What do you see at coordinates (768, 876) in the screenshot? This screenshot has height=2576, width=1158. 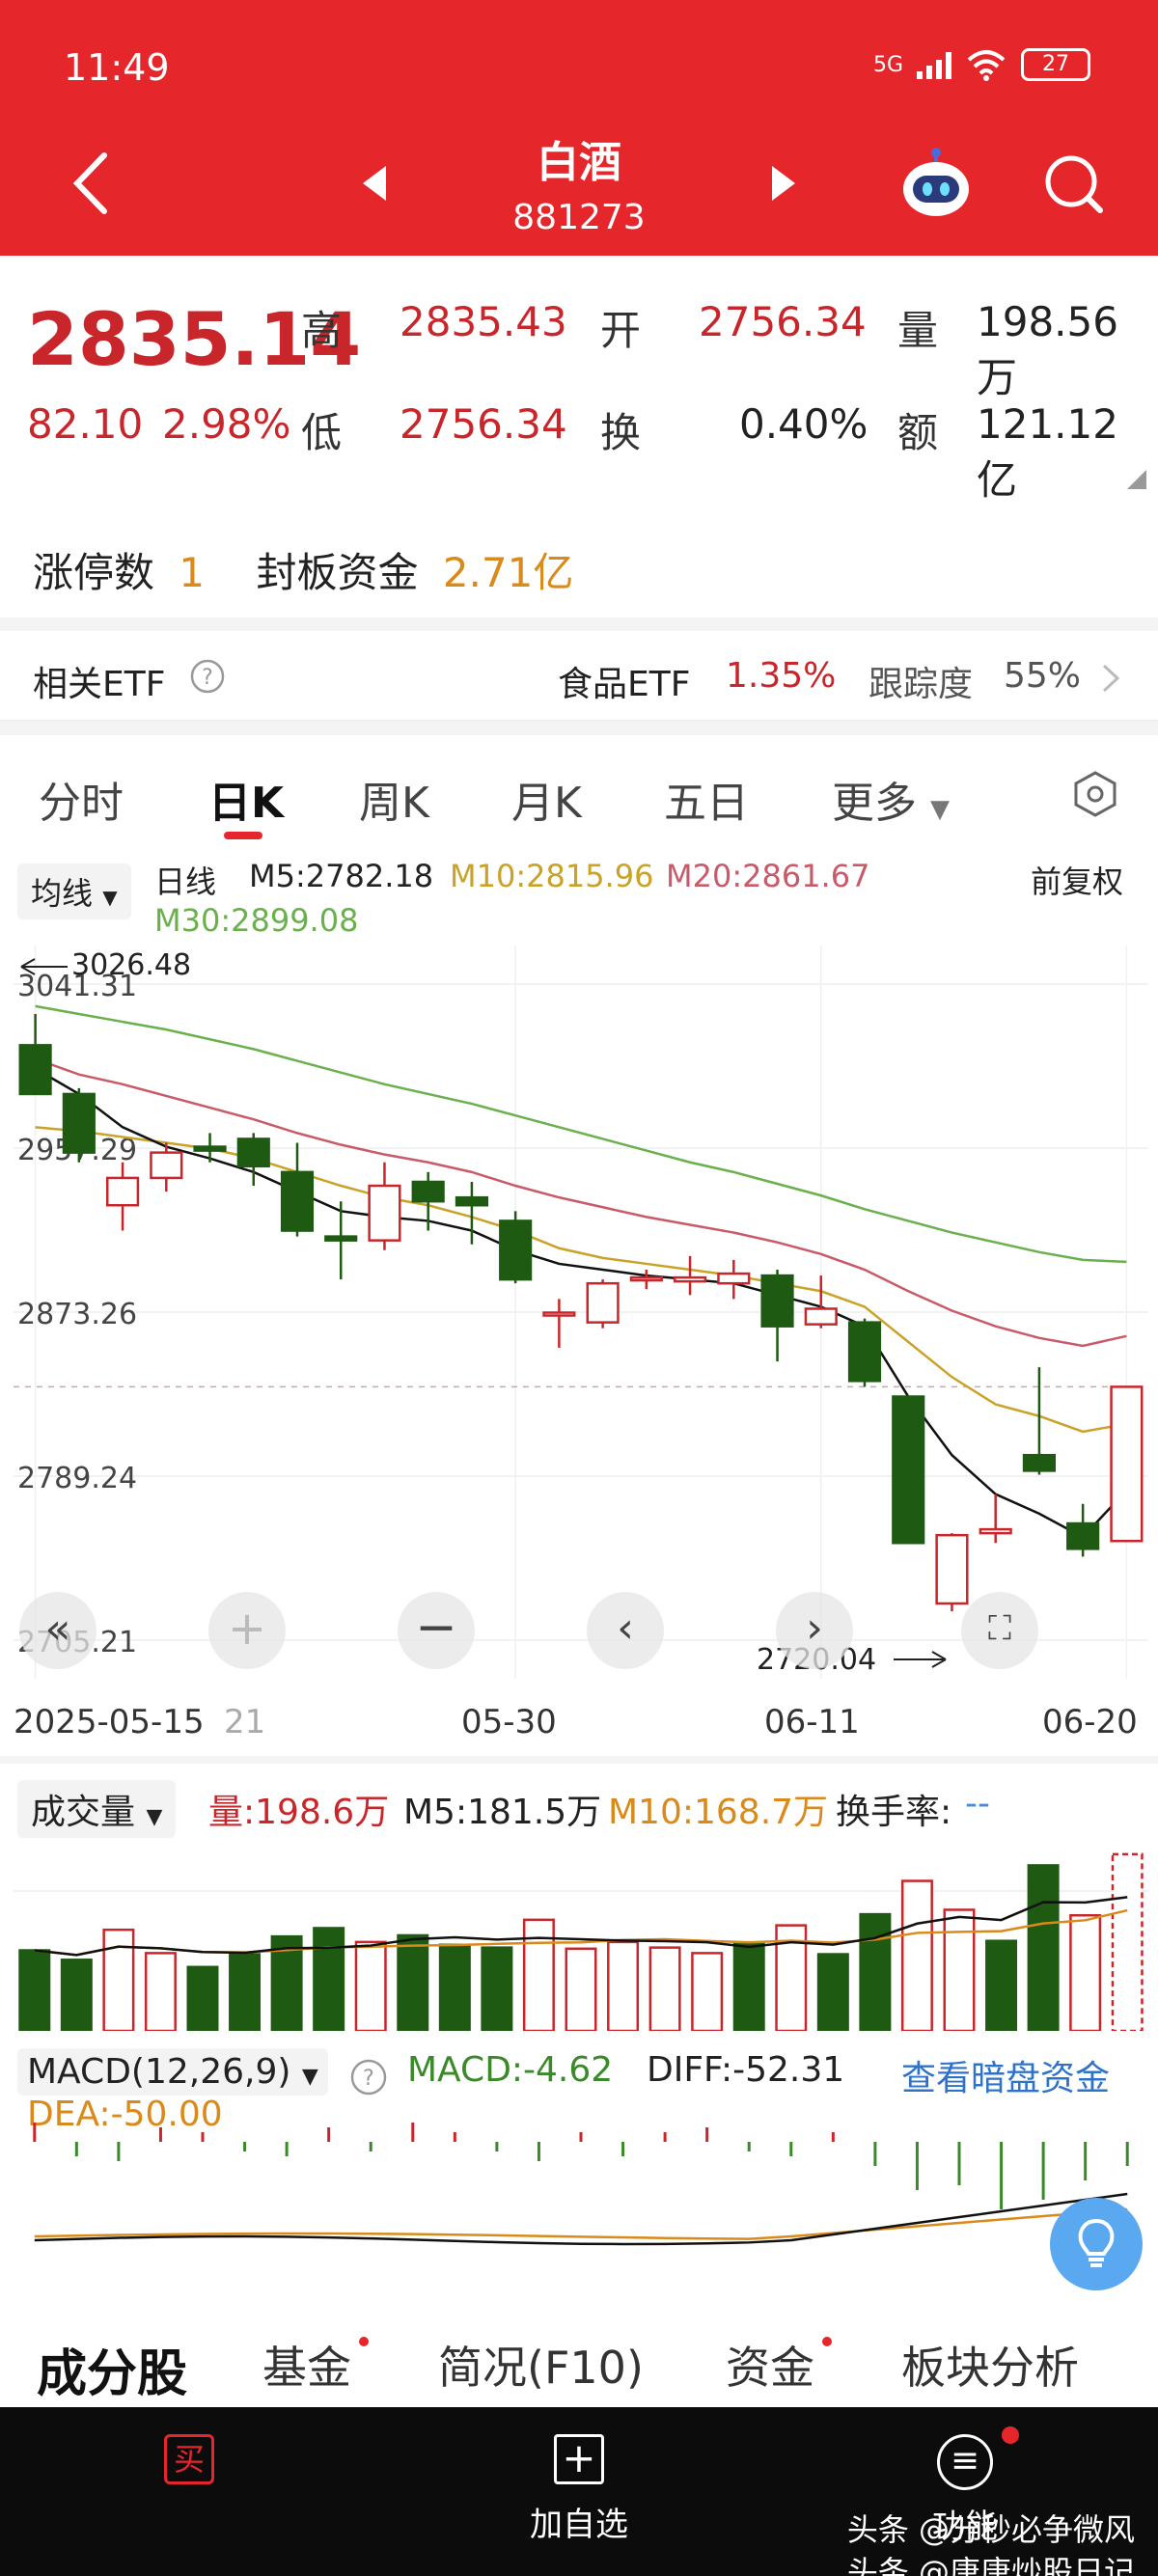 I see `ma20-value: M20:2861.67` at bounding box center [768, 876].